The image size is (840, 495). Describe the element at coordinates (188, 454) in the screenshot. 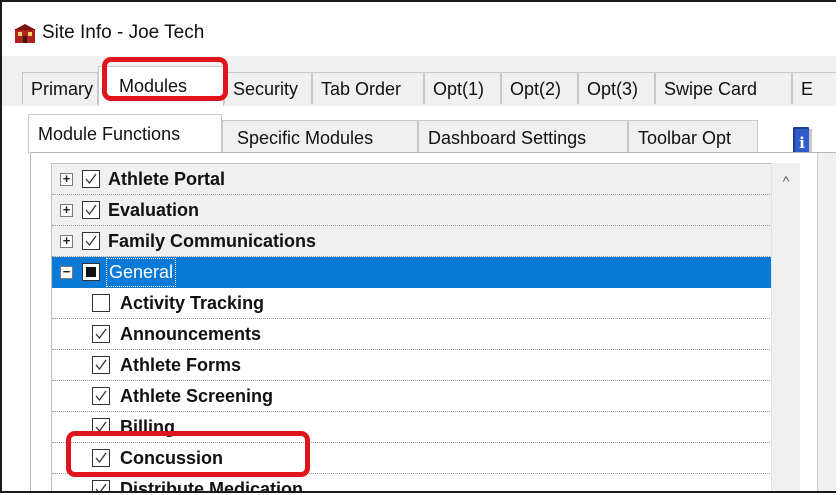

I see `highlight-concussion-row` at that location.